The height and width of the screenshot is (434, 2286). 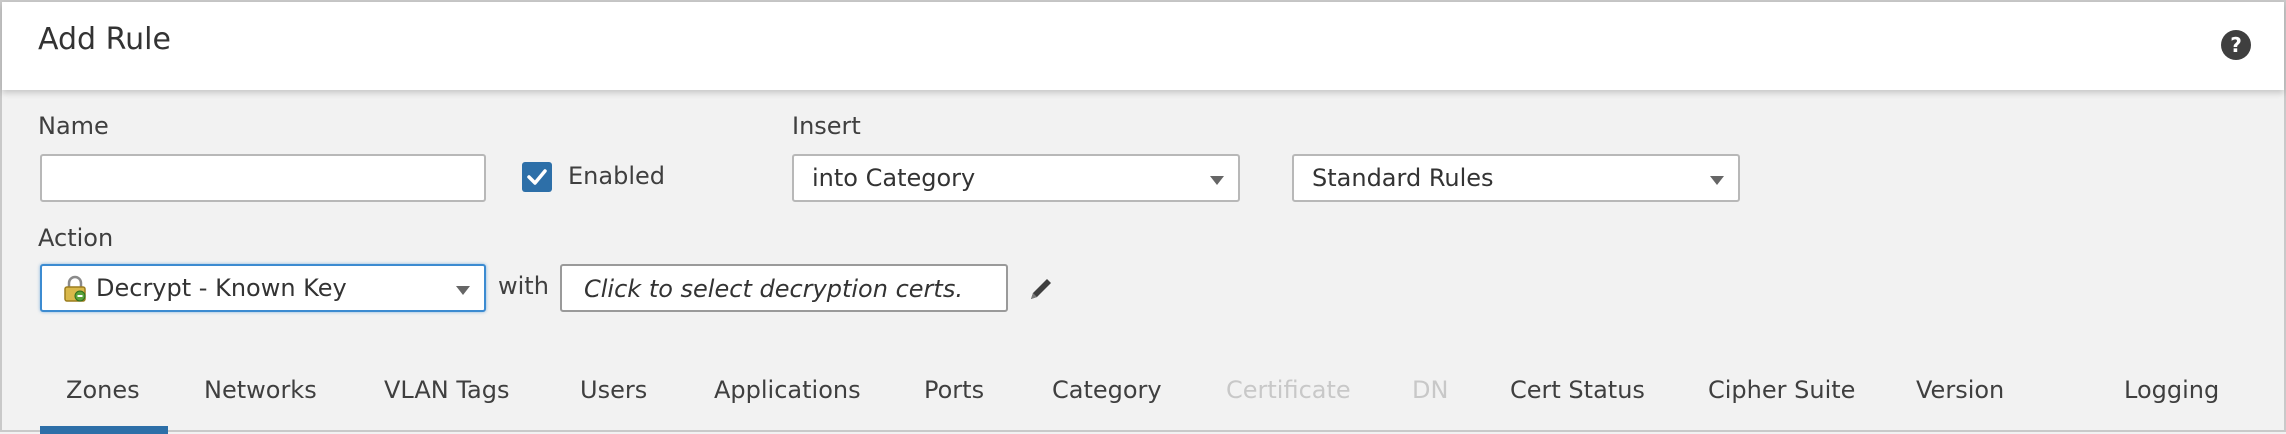 I want to click on name-input, so click(x=263, y=178).